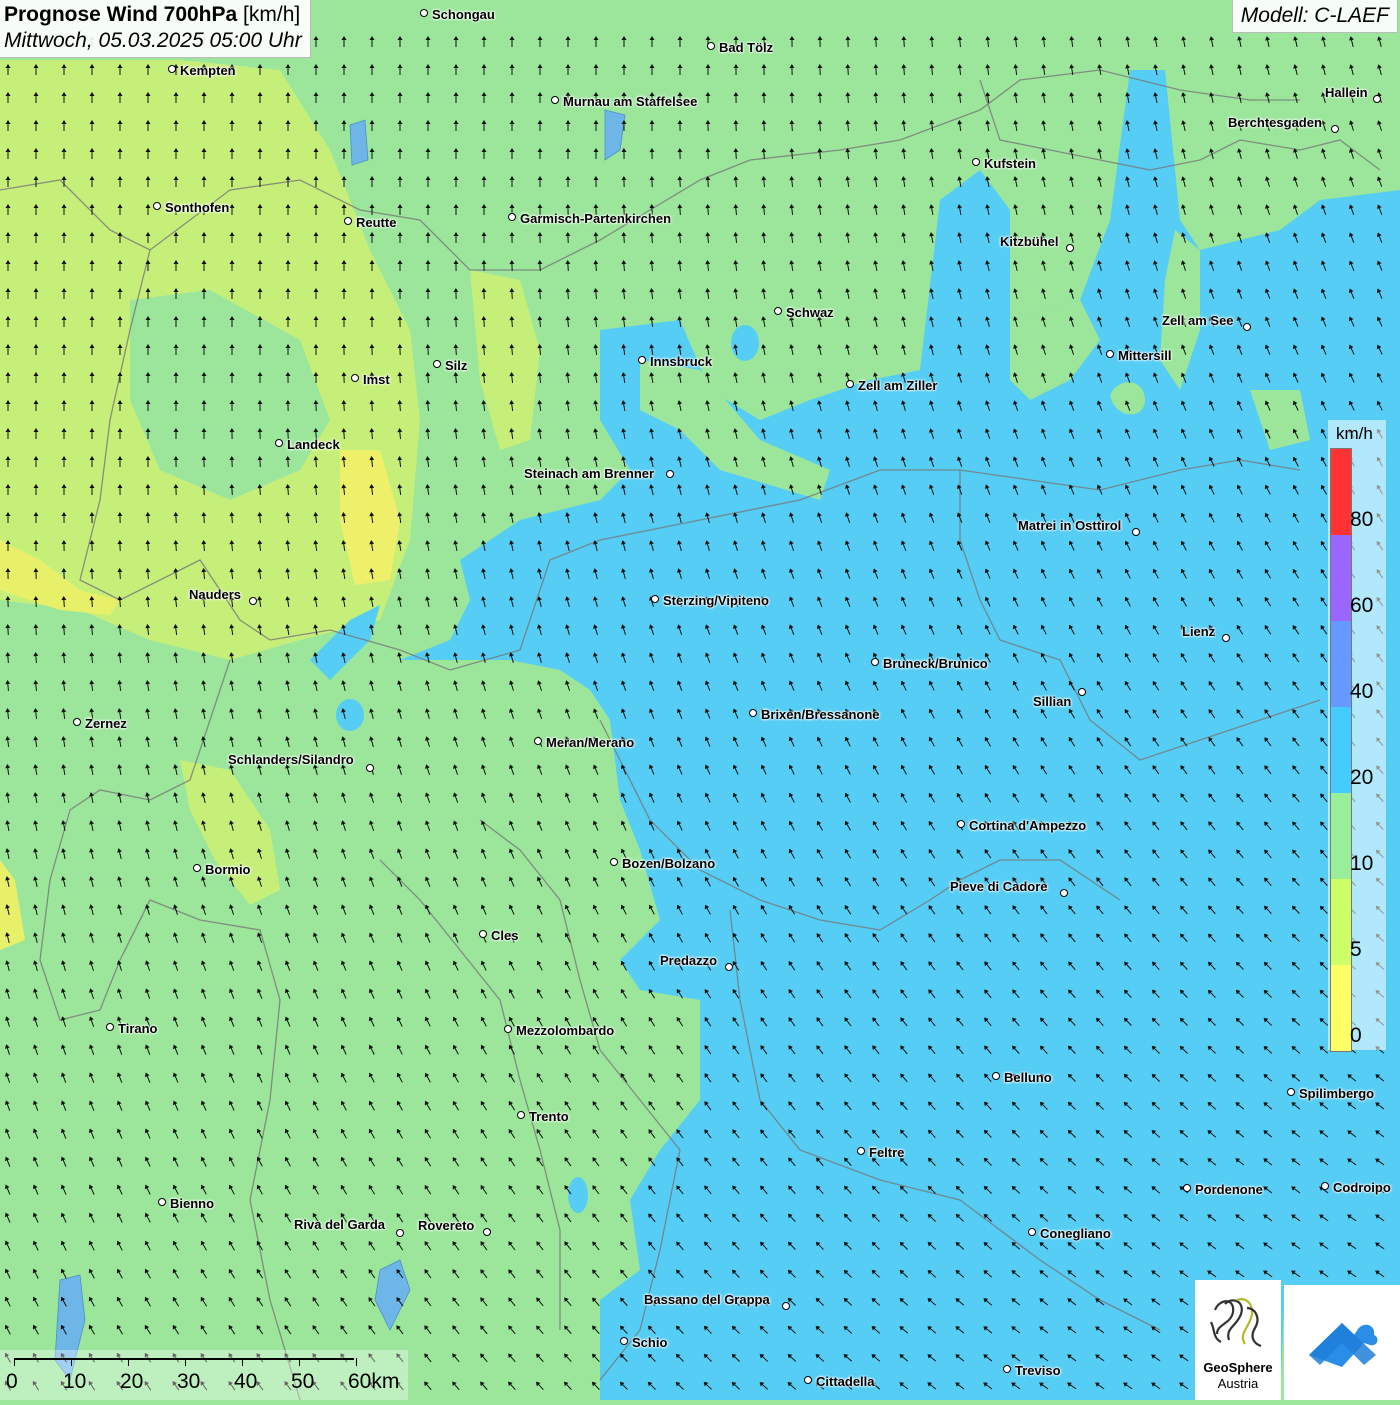 The image size is (1400, 1405). I want to click on city-label: Steinach am Brenner, so click(589, 473).